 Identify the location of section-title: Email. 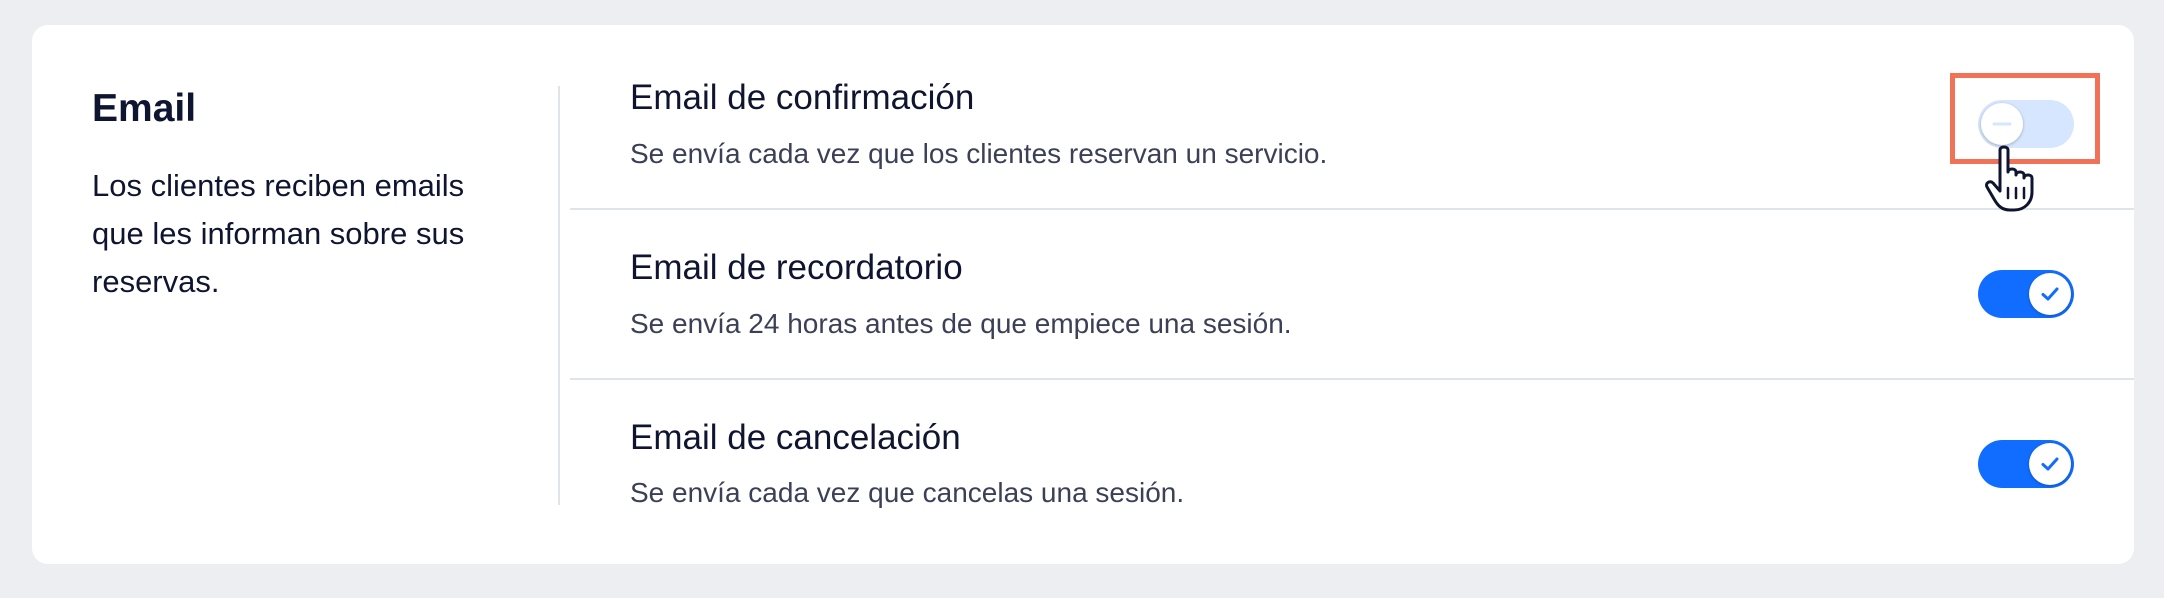
(144, 108).